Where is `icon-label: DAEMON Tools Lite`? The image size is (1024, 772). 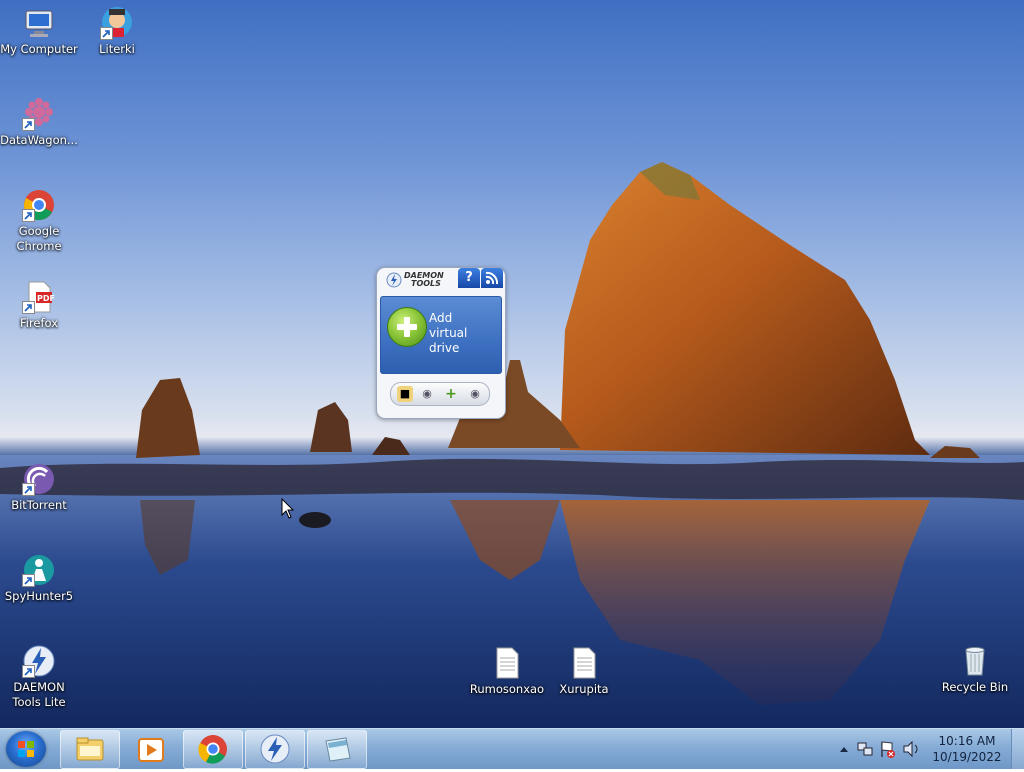 icon-label: DAEMON Tools Lite is located at coordinates (39, 694).